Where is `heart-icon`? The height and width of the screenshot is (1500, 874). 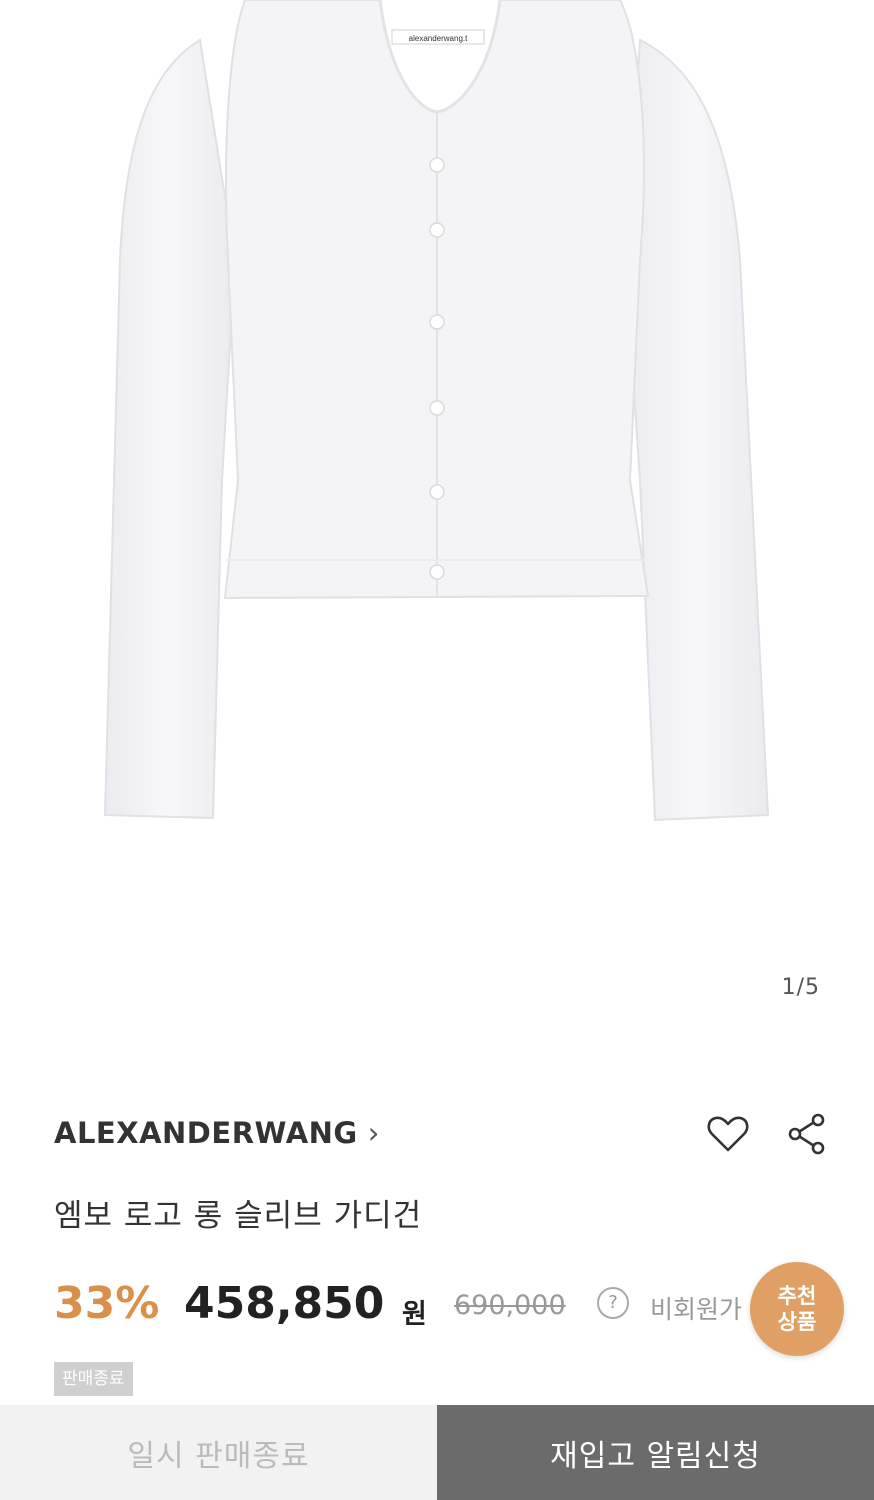
heart-icon is located at coordinates (728, 1134).